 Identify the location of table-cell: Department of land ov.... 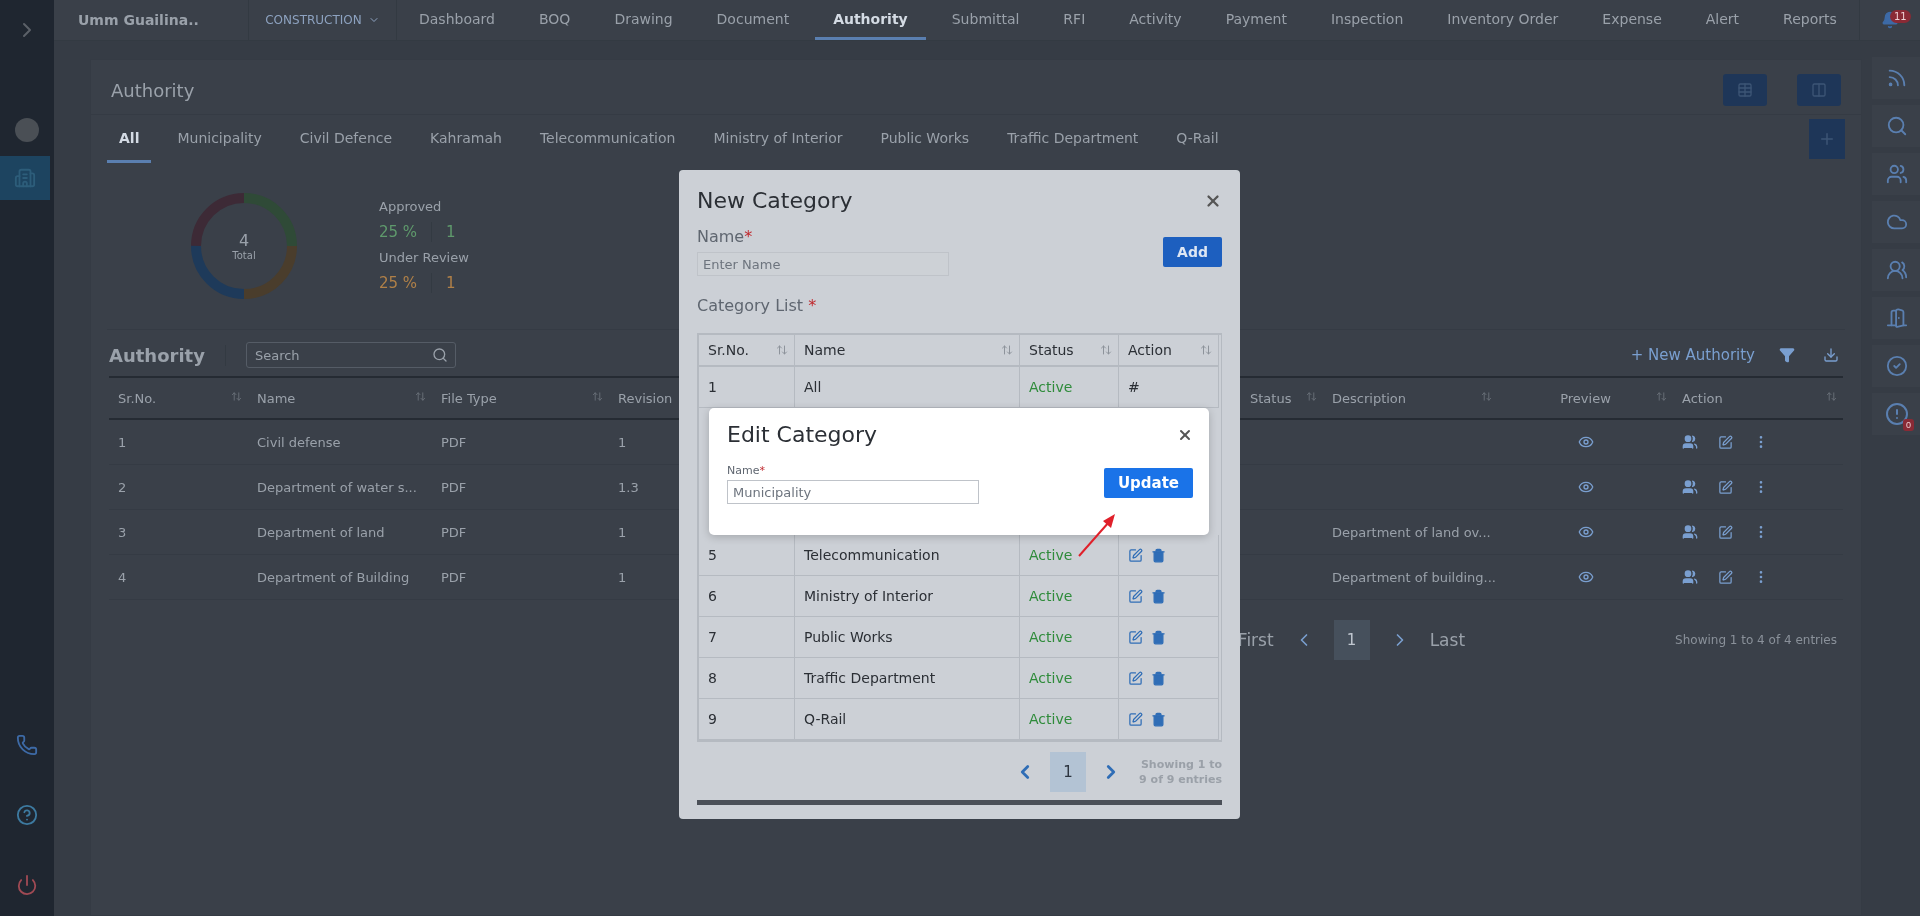
(1410, 532).